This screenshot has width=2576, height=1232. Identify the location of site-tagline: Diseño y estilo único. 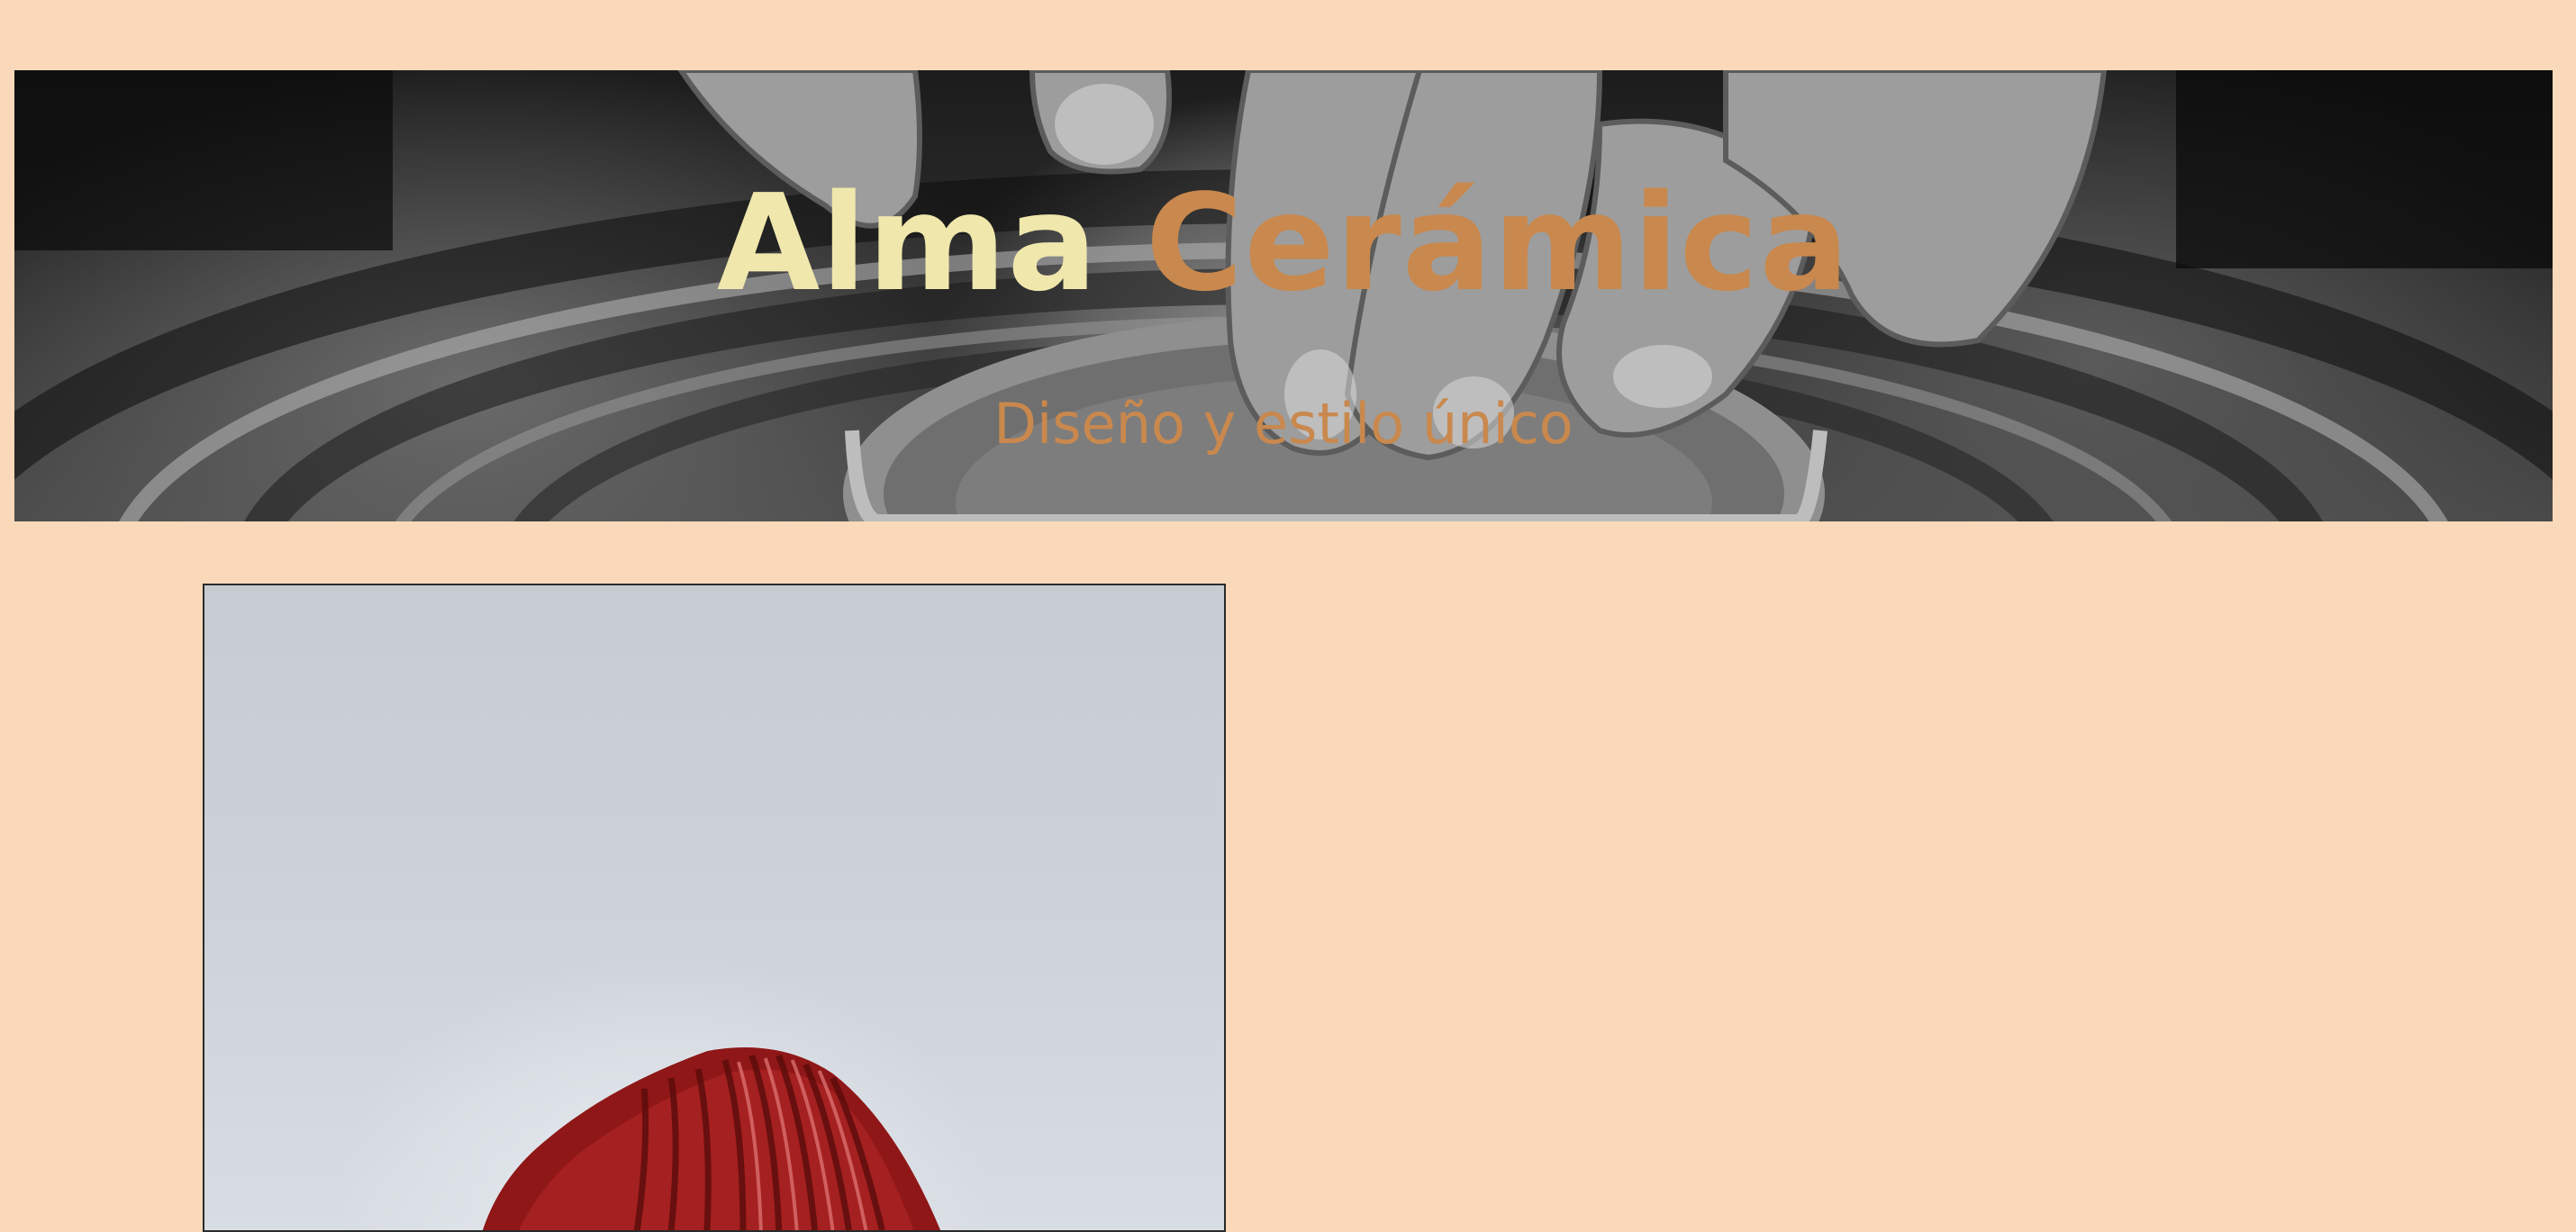
(1283, 424).